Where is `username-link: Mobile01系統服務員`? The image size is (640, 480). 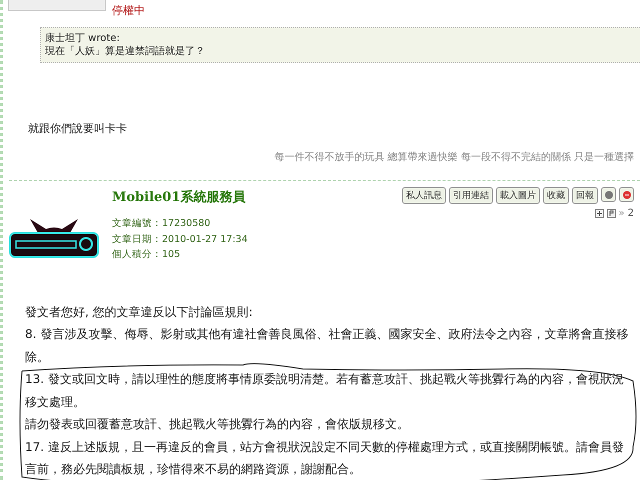 username-link: Mobile01系統服務員 is located at coordinates (257, 197).